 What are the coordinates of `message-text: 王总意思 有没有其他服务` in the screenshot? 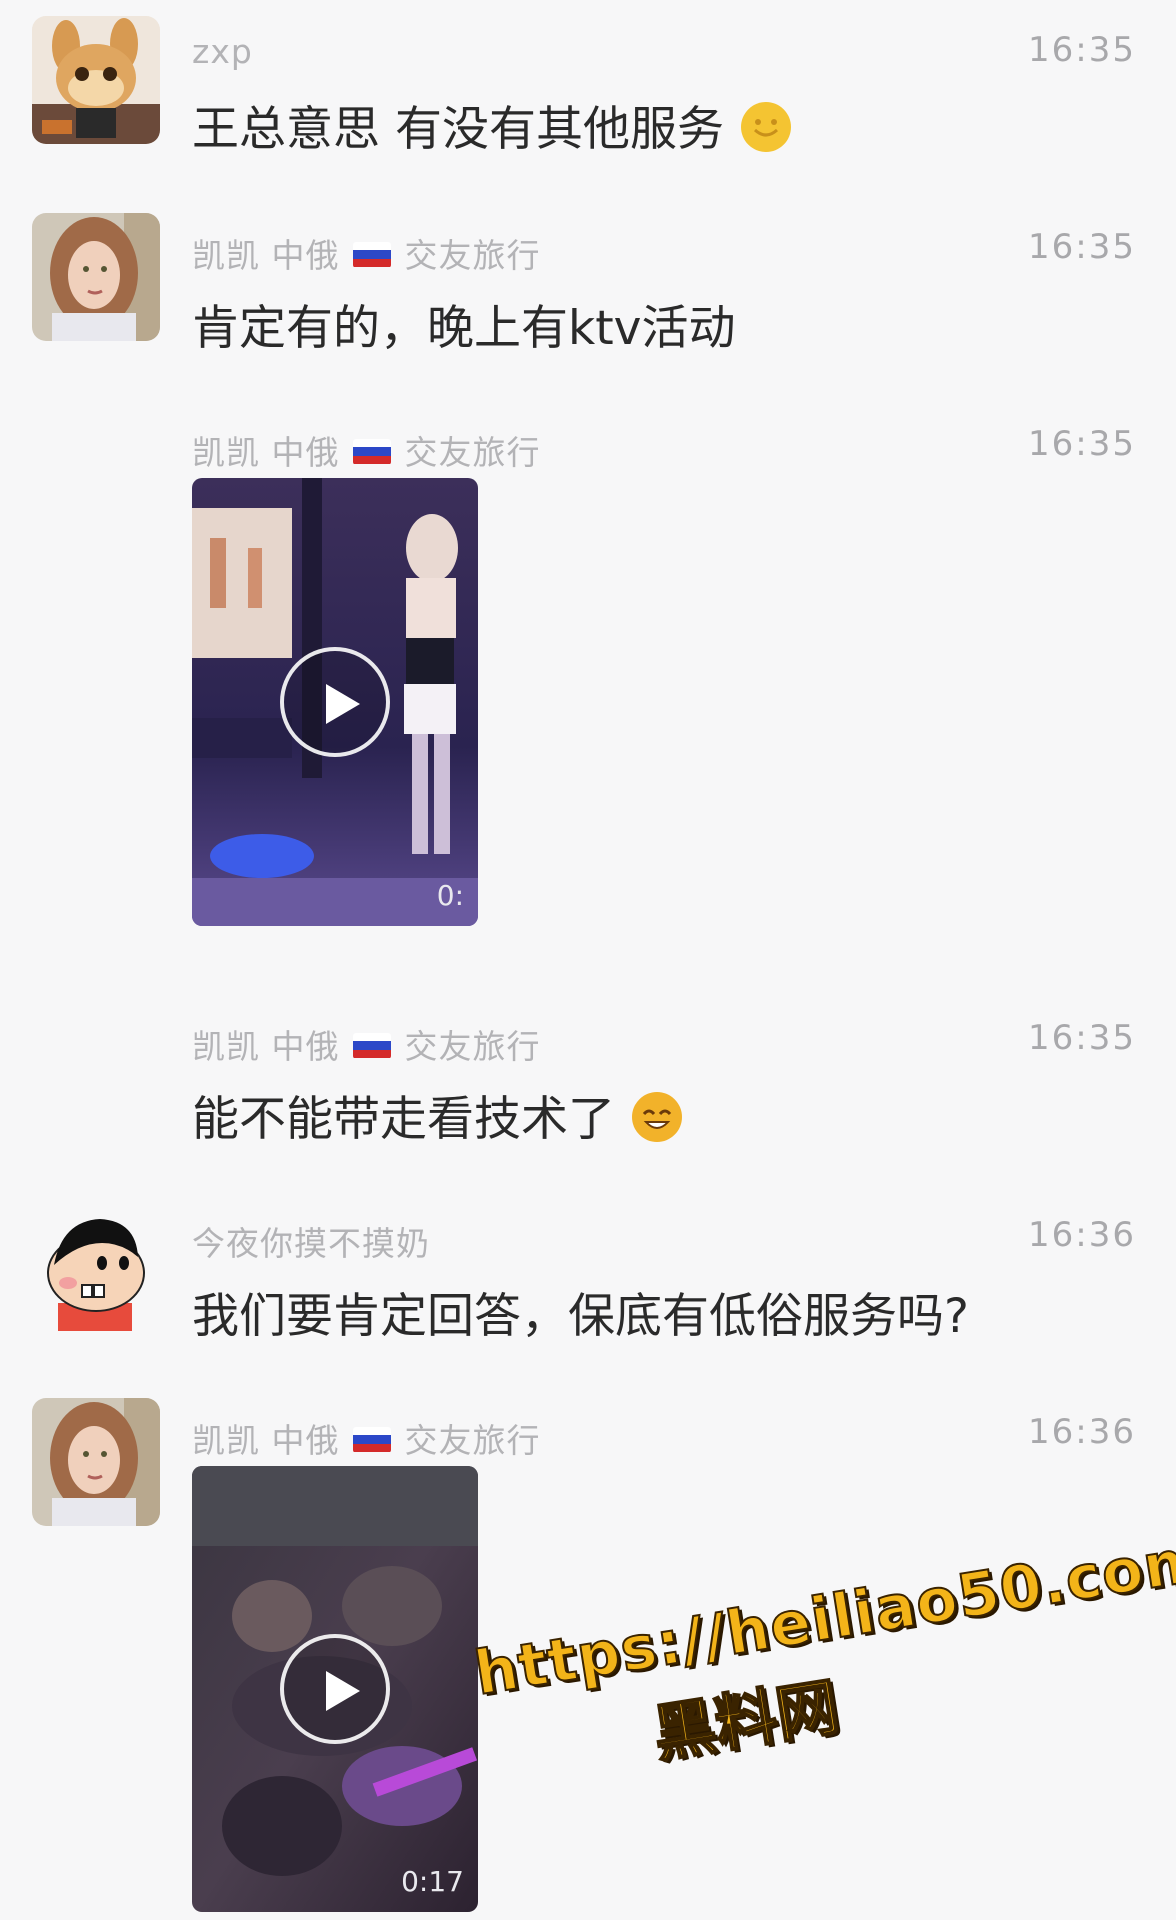 It's located at (492, 128).